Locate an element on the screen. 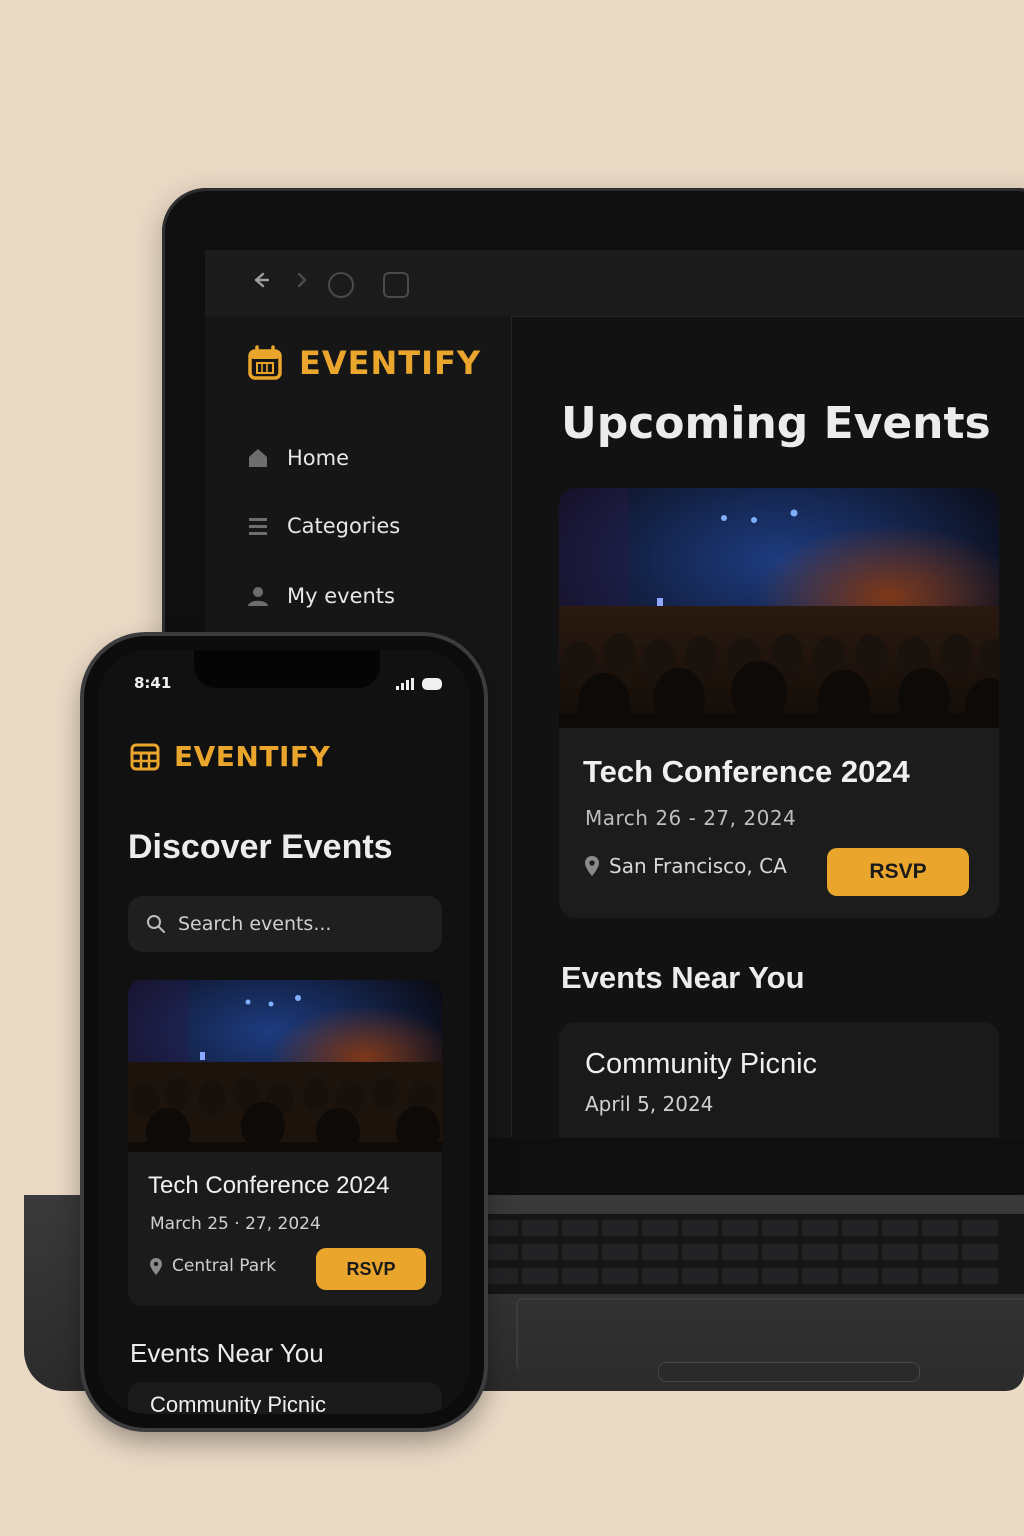 Image resolution: width=1024 pixels, height=1536 pixels. nearby-event-card: Community Picnic April 5, 2024 is located at coordinates (779, 1080).